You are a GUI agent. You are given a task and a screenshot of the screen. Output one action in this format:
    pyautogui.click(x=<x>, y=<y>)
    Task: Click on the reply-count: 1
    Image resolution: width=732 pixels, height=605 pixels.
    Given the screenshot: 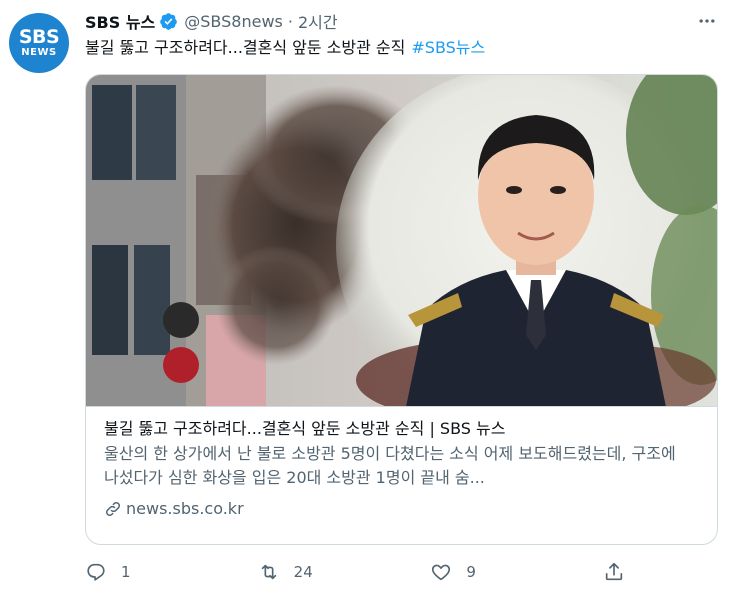 What is the action you would take?
    pyautogui.click(x=126, y=572)
    